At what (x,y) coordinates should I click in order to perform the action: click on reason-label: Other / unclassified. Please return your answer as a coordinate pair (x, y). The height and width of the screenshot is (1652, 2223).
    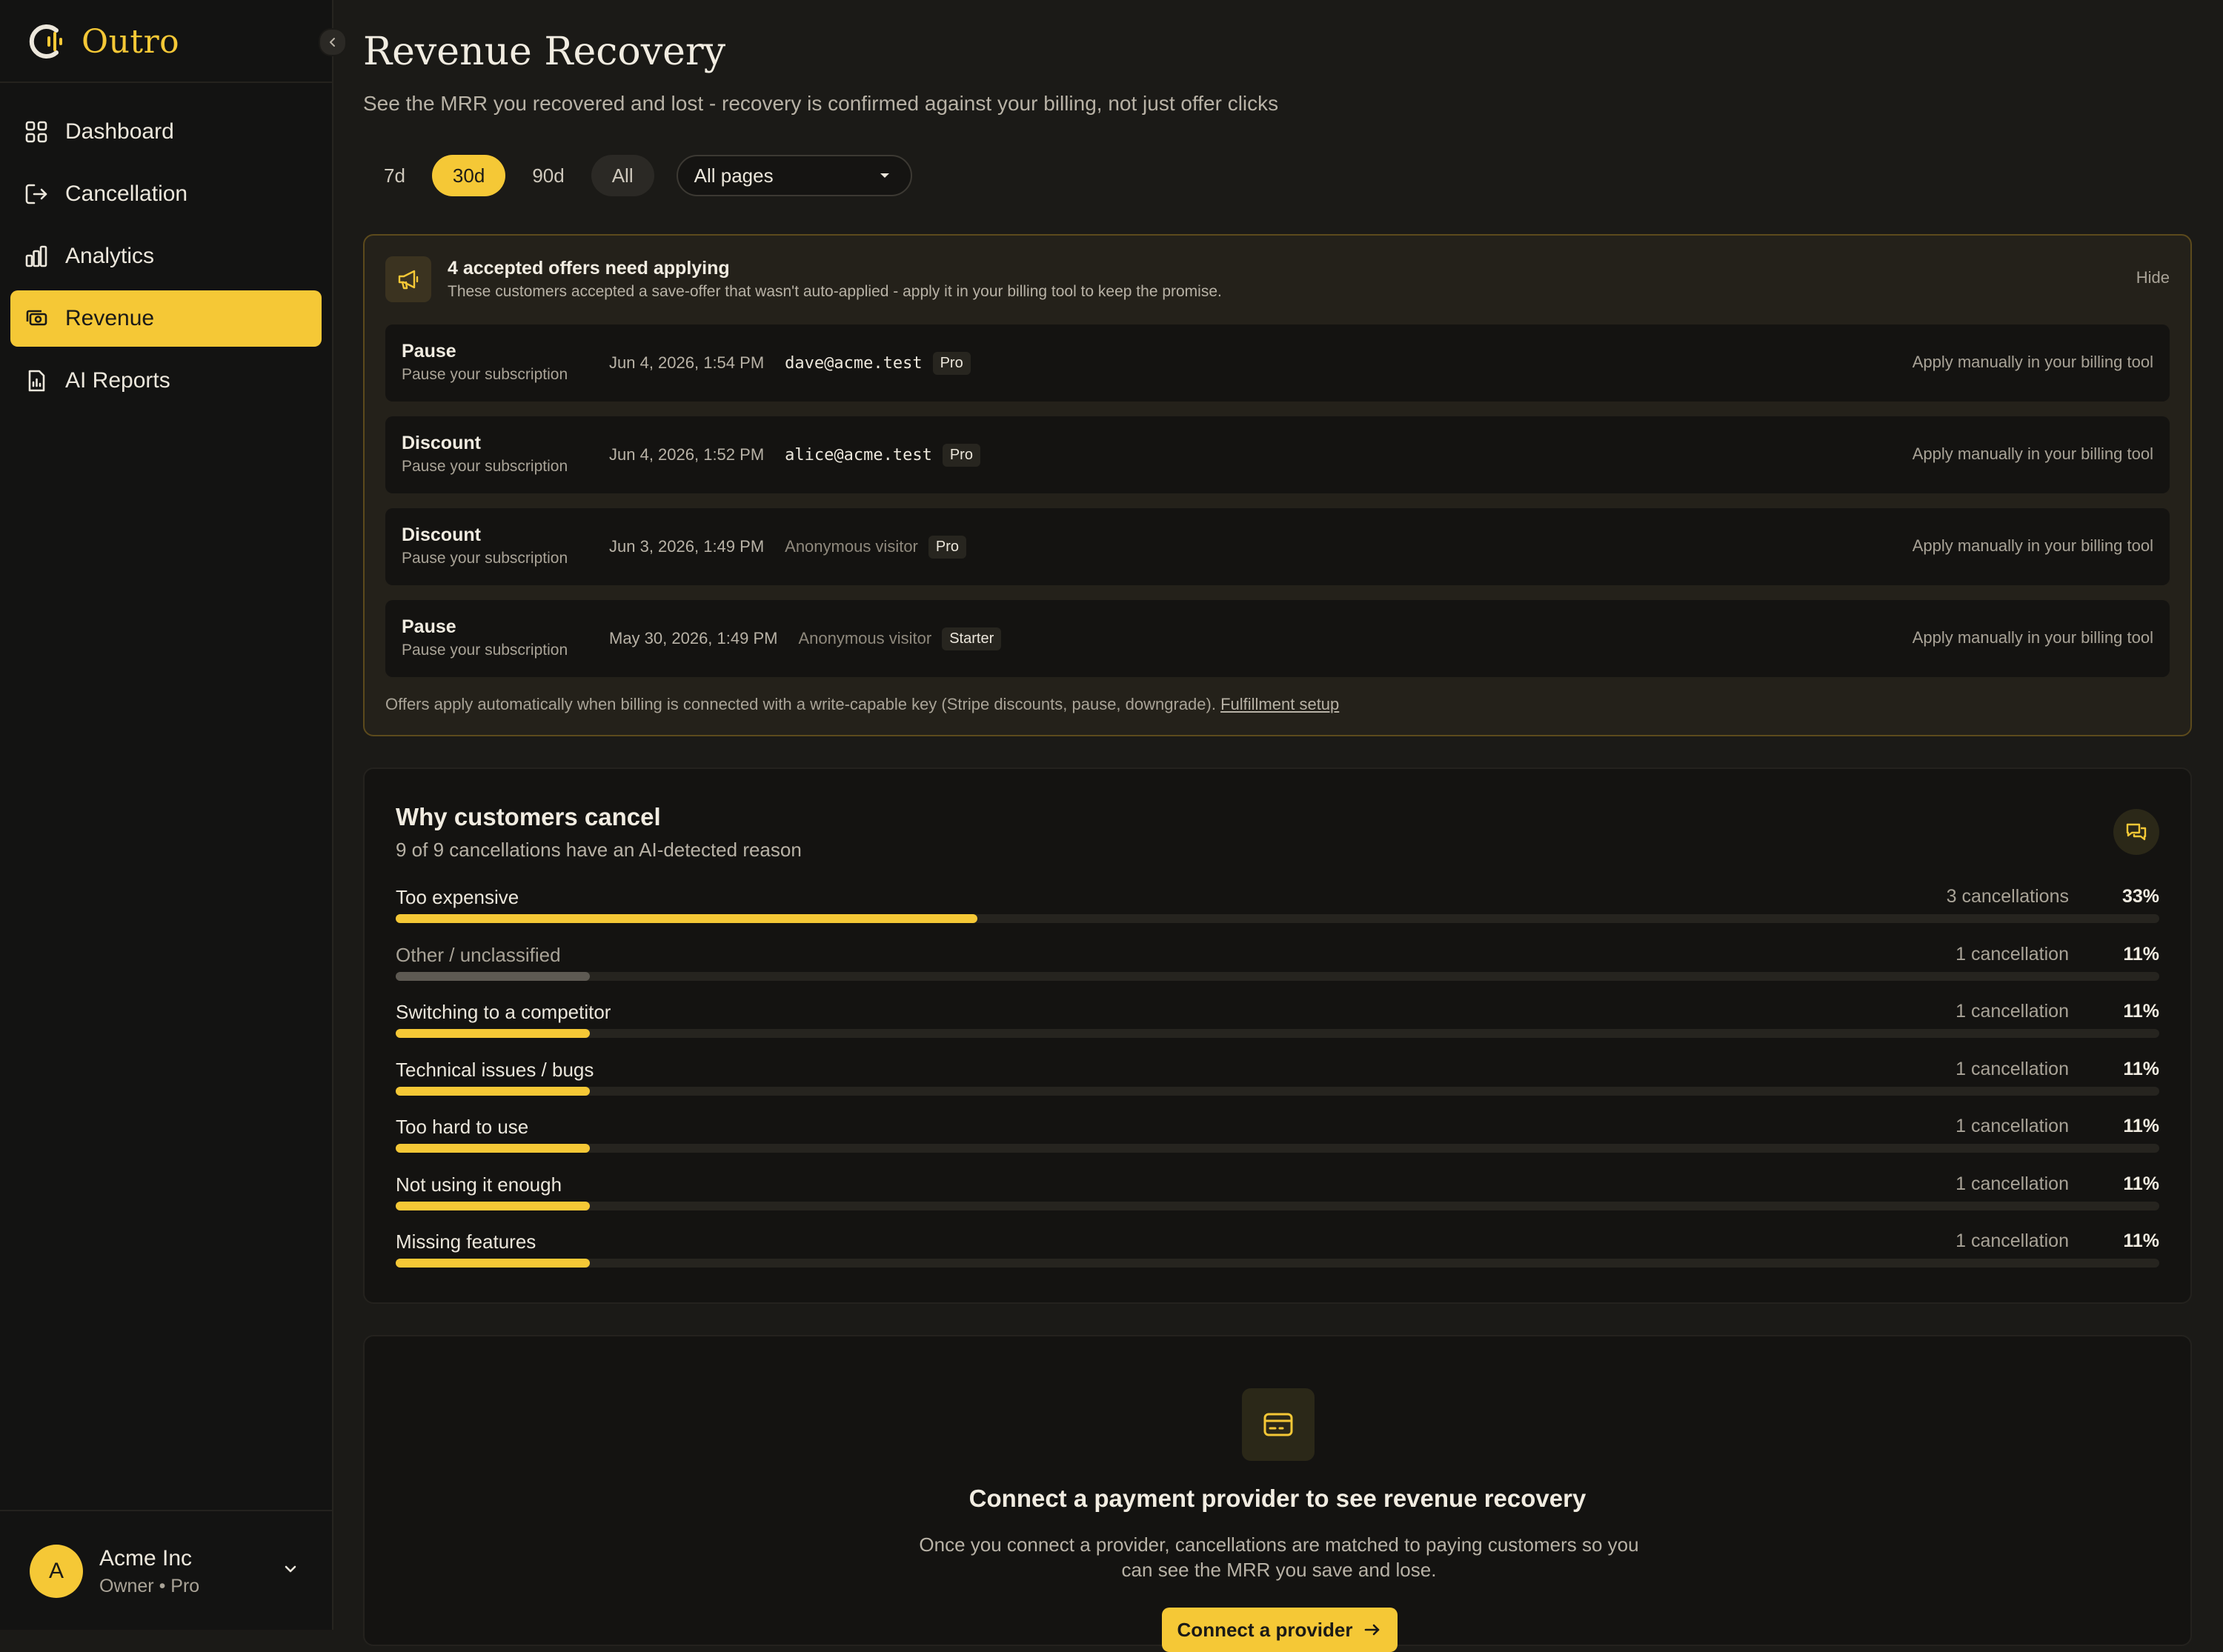
    Looking at the image, I should click on (478, 954).